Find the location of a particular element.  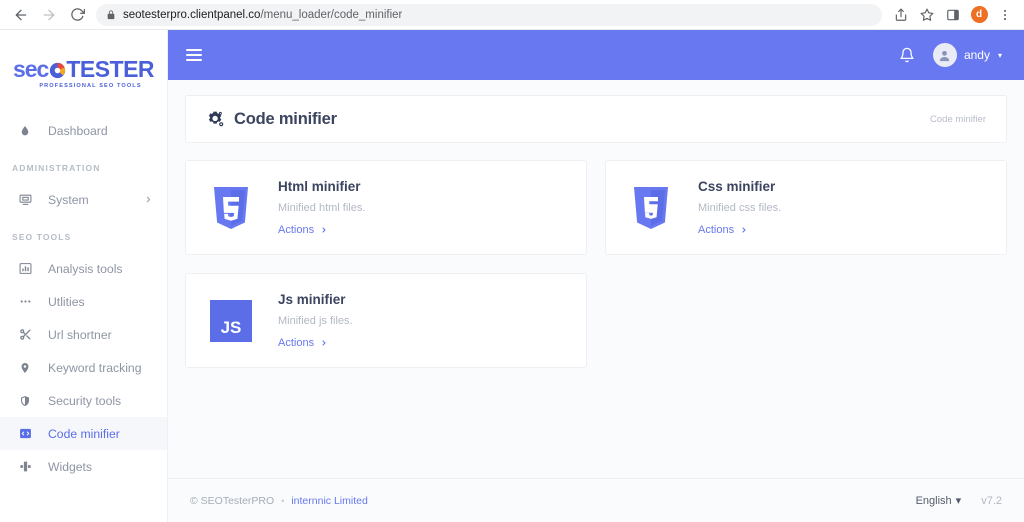

card-column: Css minifier Minified css files. Actions is located at coordinates (801, 207).